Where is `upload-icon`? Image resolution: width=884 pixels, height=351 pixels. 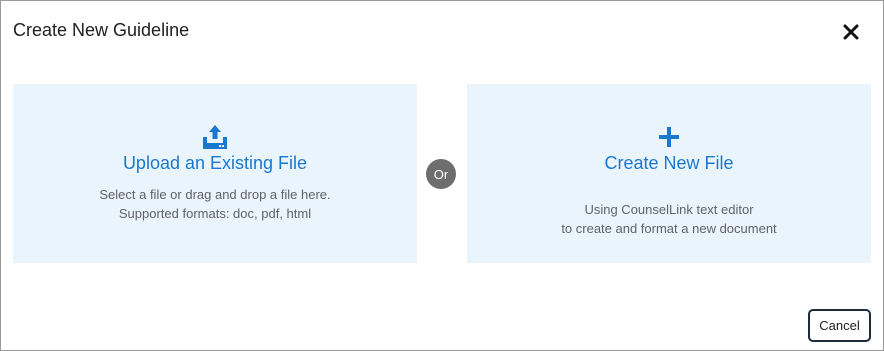
upload-icon is located at coordinates (215, 137).